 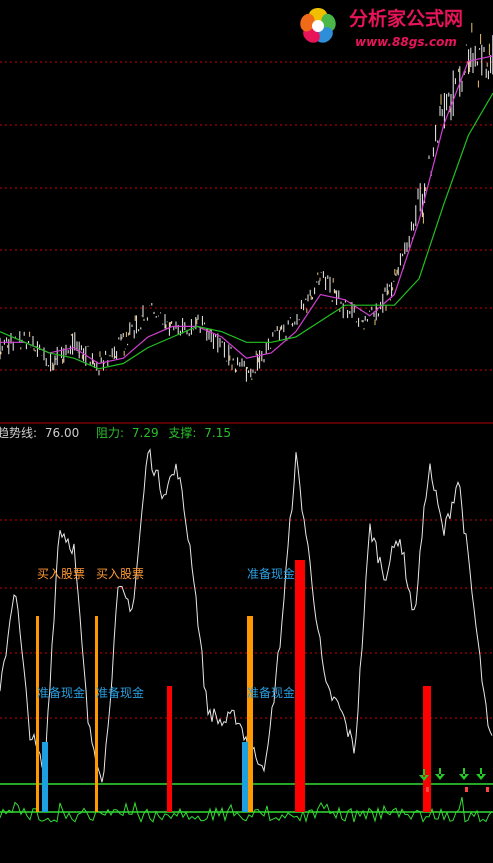 I want to click on buy-stock-label: 准备现金, so click(x=271, y=573).